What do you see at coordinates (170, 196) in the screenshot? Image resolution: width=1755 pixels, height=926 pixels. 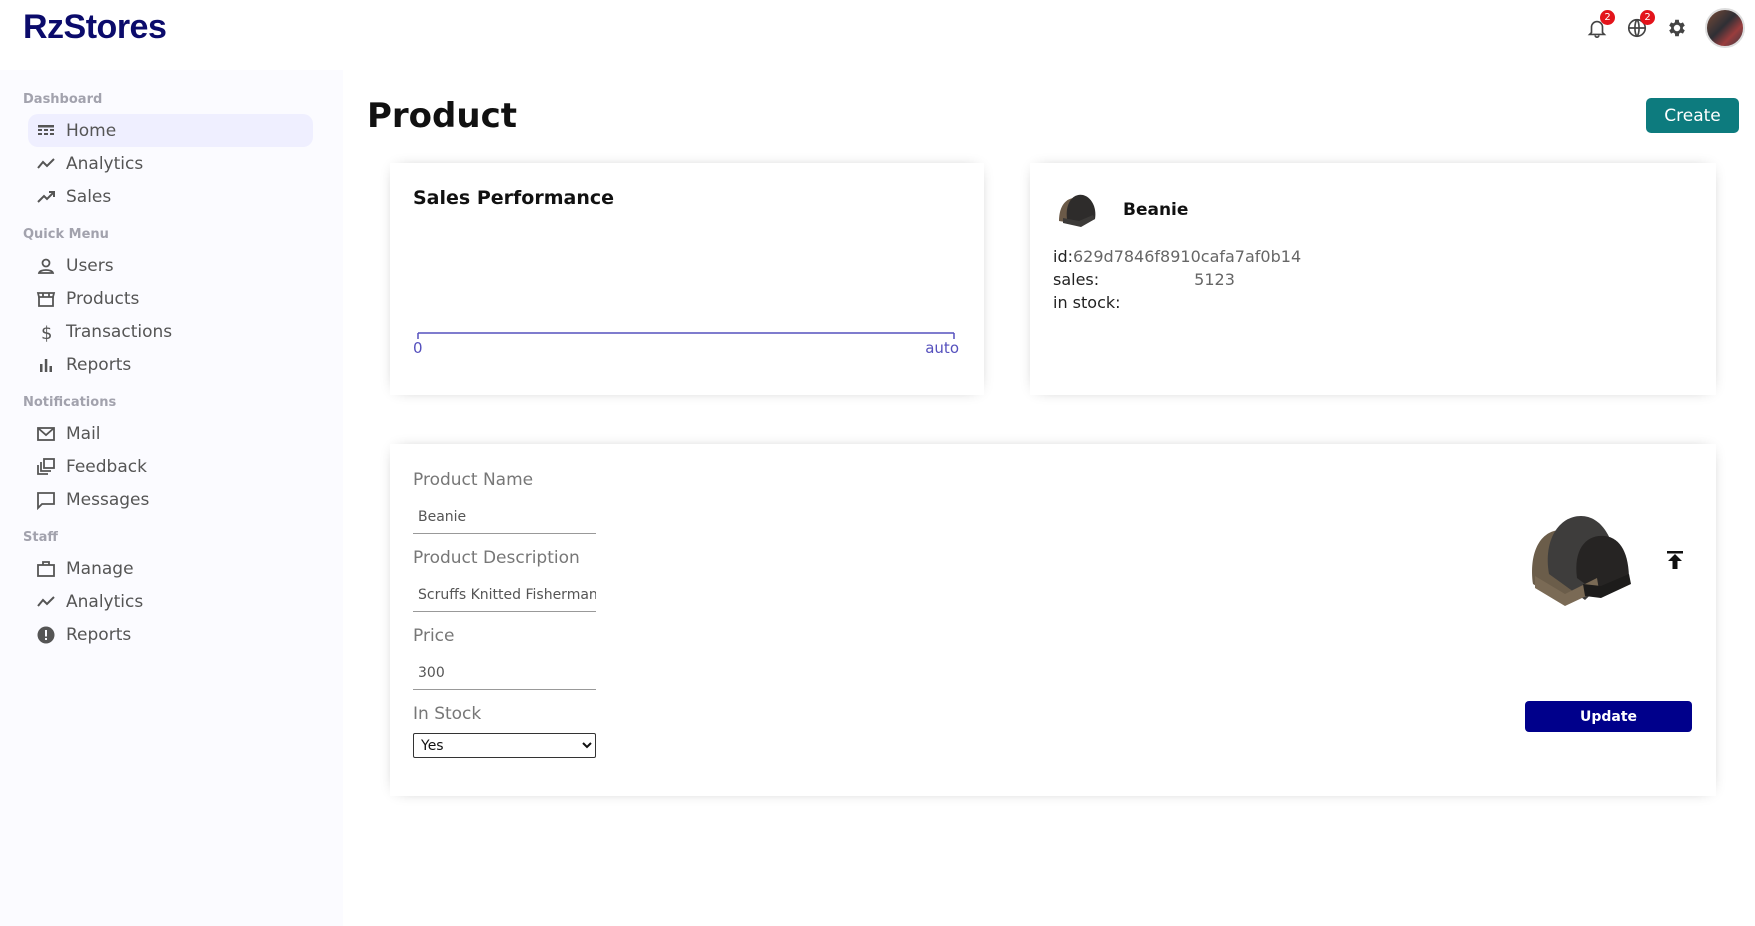 I see `sidebar-item-sales: Sales` at bounding box center [170, 196].